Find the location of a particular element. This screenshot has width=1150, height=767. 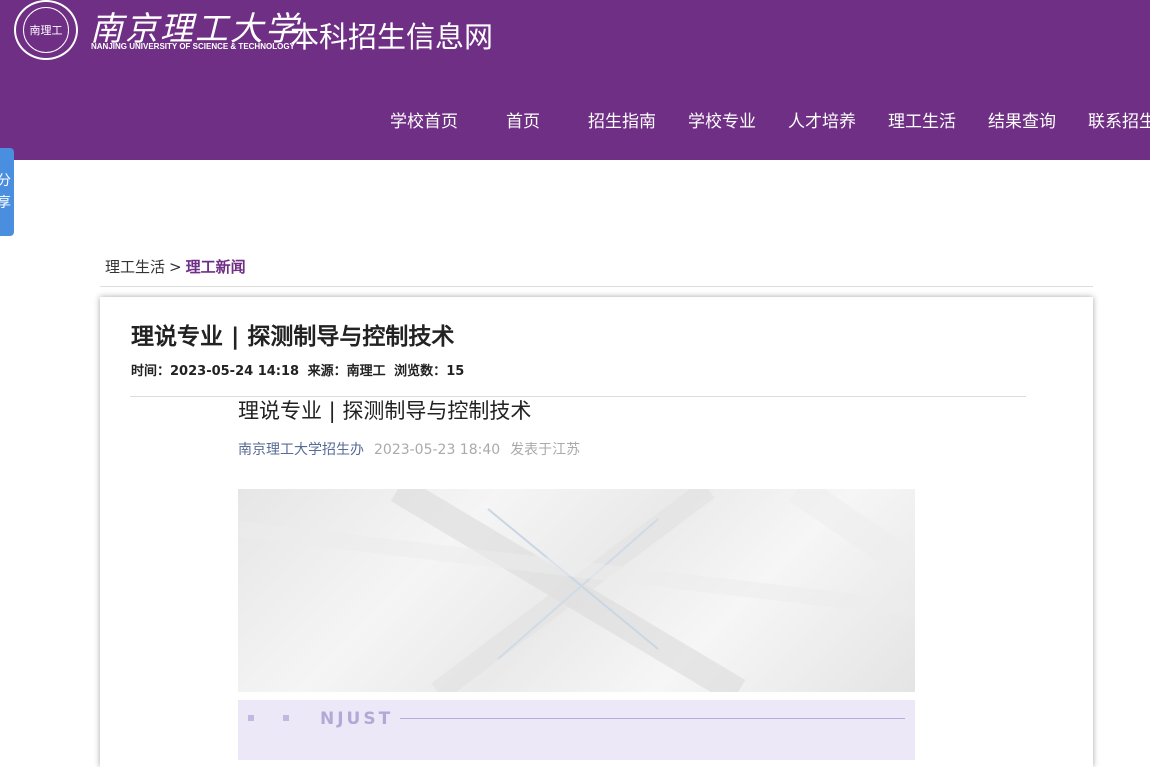

main-nav: 学校首页 首页 招生指南 学校专业 人才培养 理工生活 结果查询 联系招生 is located at coordinates (770, 119).